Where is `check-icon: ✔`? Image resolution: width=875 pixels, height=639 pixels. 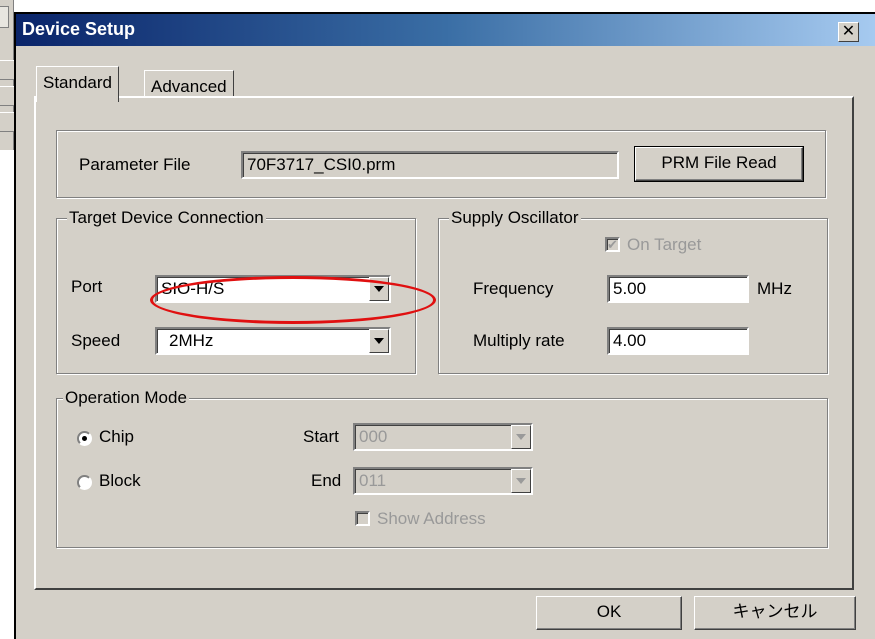
check-icon: ✔ is located at coordinates (612, 244).